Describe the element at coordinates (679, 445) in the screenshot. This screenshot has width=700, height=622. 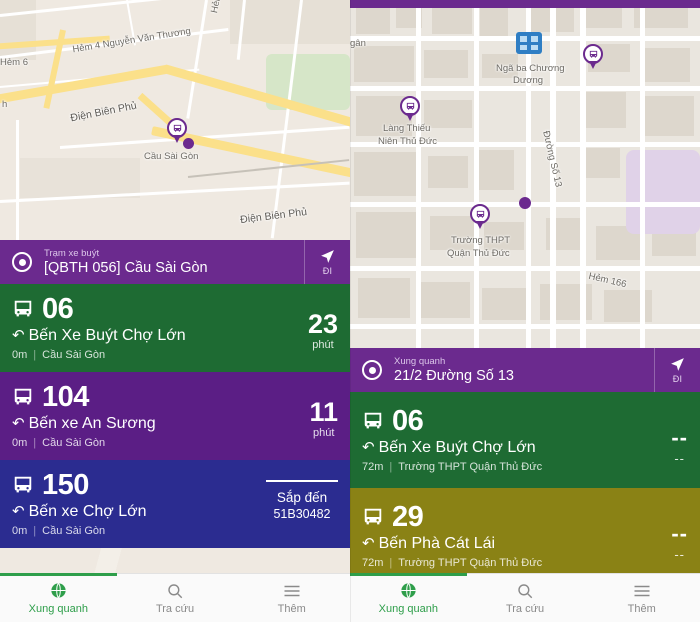
I see `route-eta: -- --` at that location.